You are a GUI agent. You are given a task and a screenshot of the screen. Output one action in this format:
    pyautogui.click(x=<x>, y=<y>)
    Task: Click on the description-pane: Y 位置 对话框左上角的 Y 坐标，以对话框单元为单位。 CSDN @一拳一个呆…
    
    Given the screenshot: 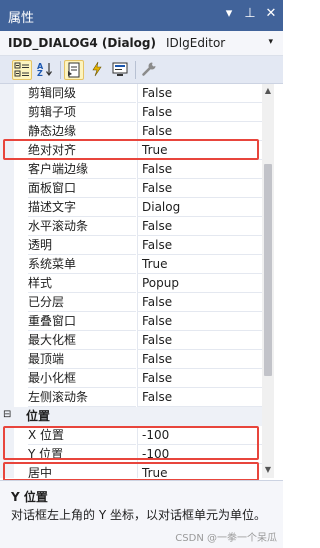 What is the action you would take?
    pyautogui.click(x=141, y=514)
    